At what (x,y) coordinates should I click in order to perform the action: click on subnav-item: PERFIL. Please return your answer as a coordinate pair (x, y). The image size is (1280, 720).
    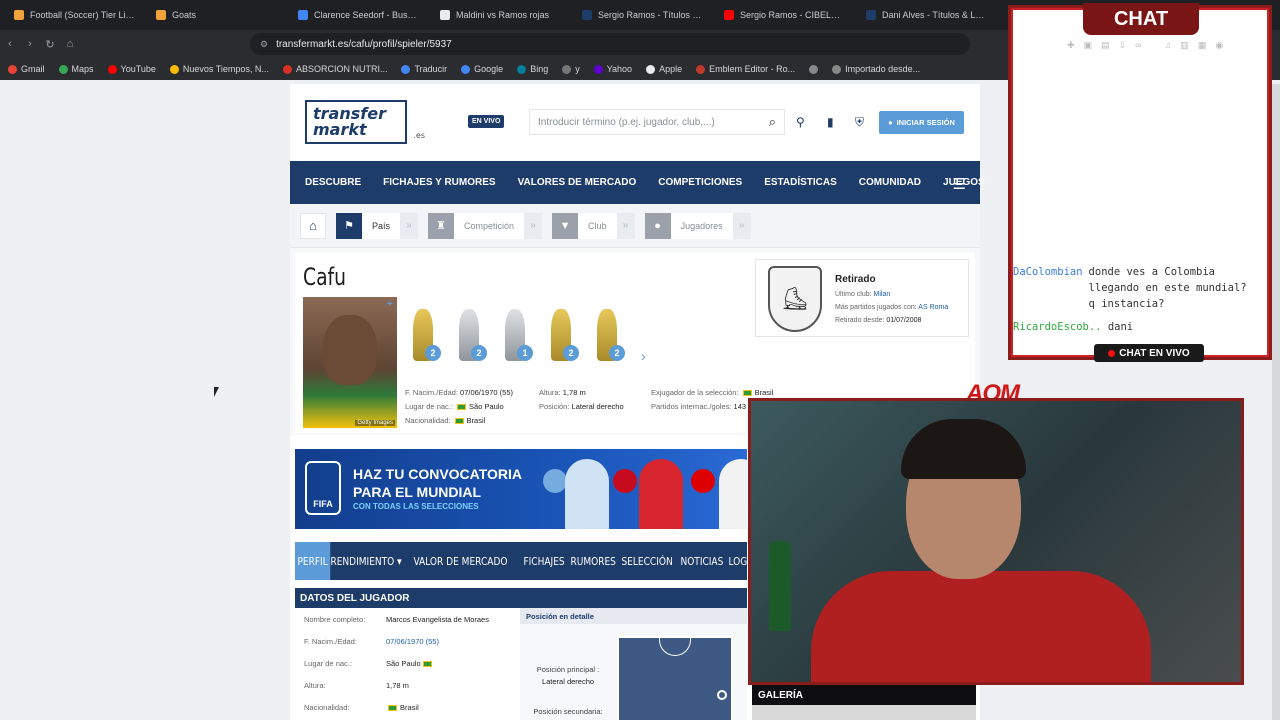
    Looking at the image, I should click on (313, 561).